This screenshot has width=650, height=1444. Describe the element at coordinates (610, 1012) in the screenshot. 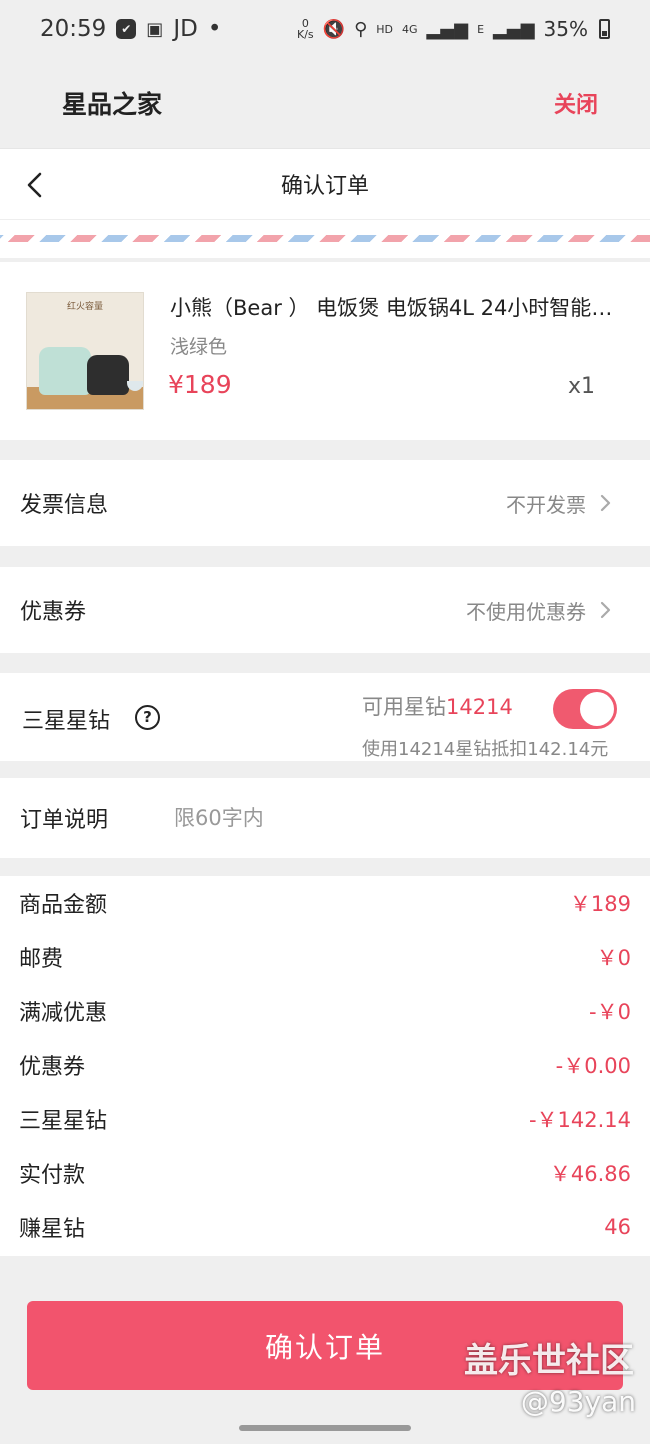

I see `summary-value: -￥0` at that location.